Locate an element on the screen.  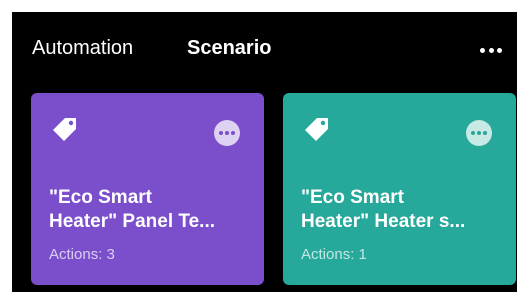
more-options-button is located at coordinates (491, 50).